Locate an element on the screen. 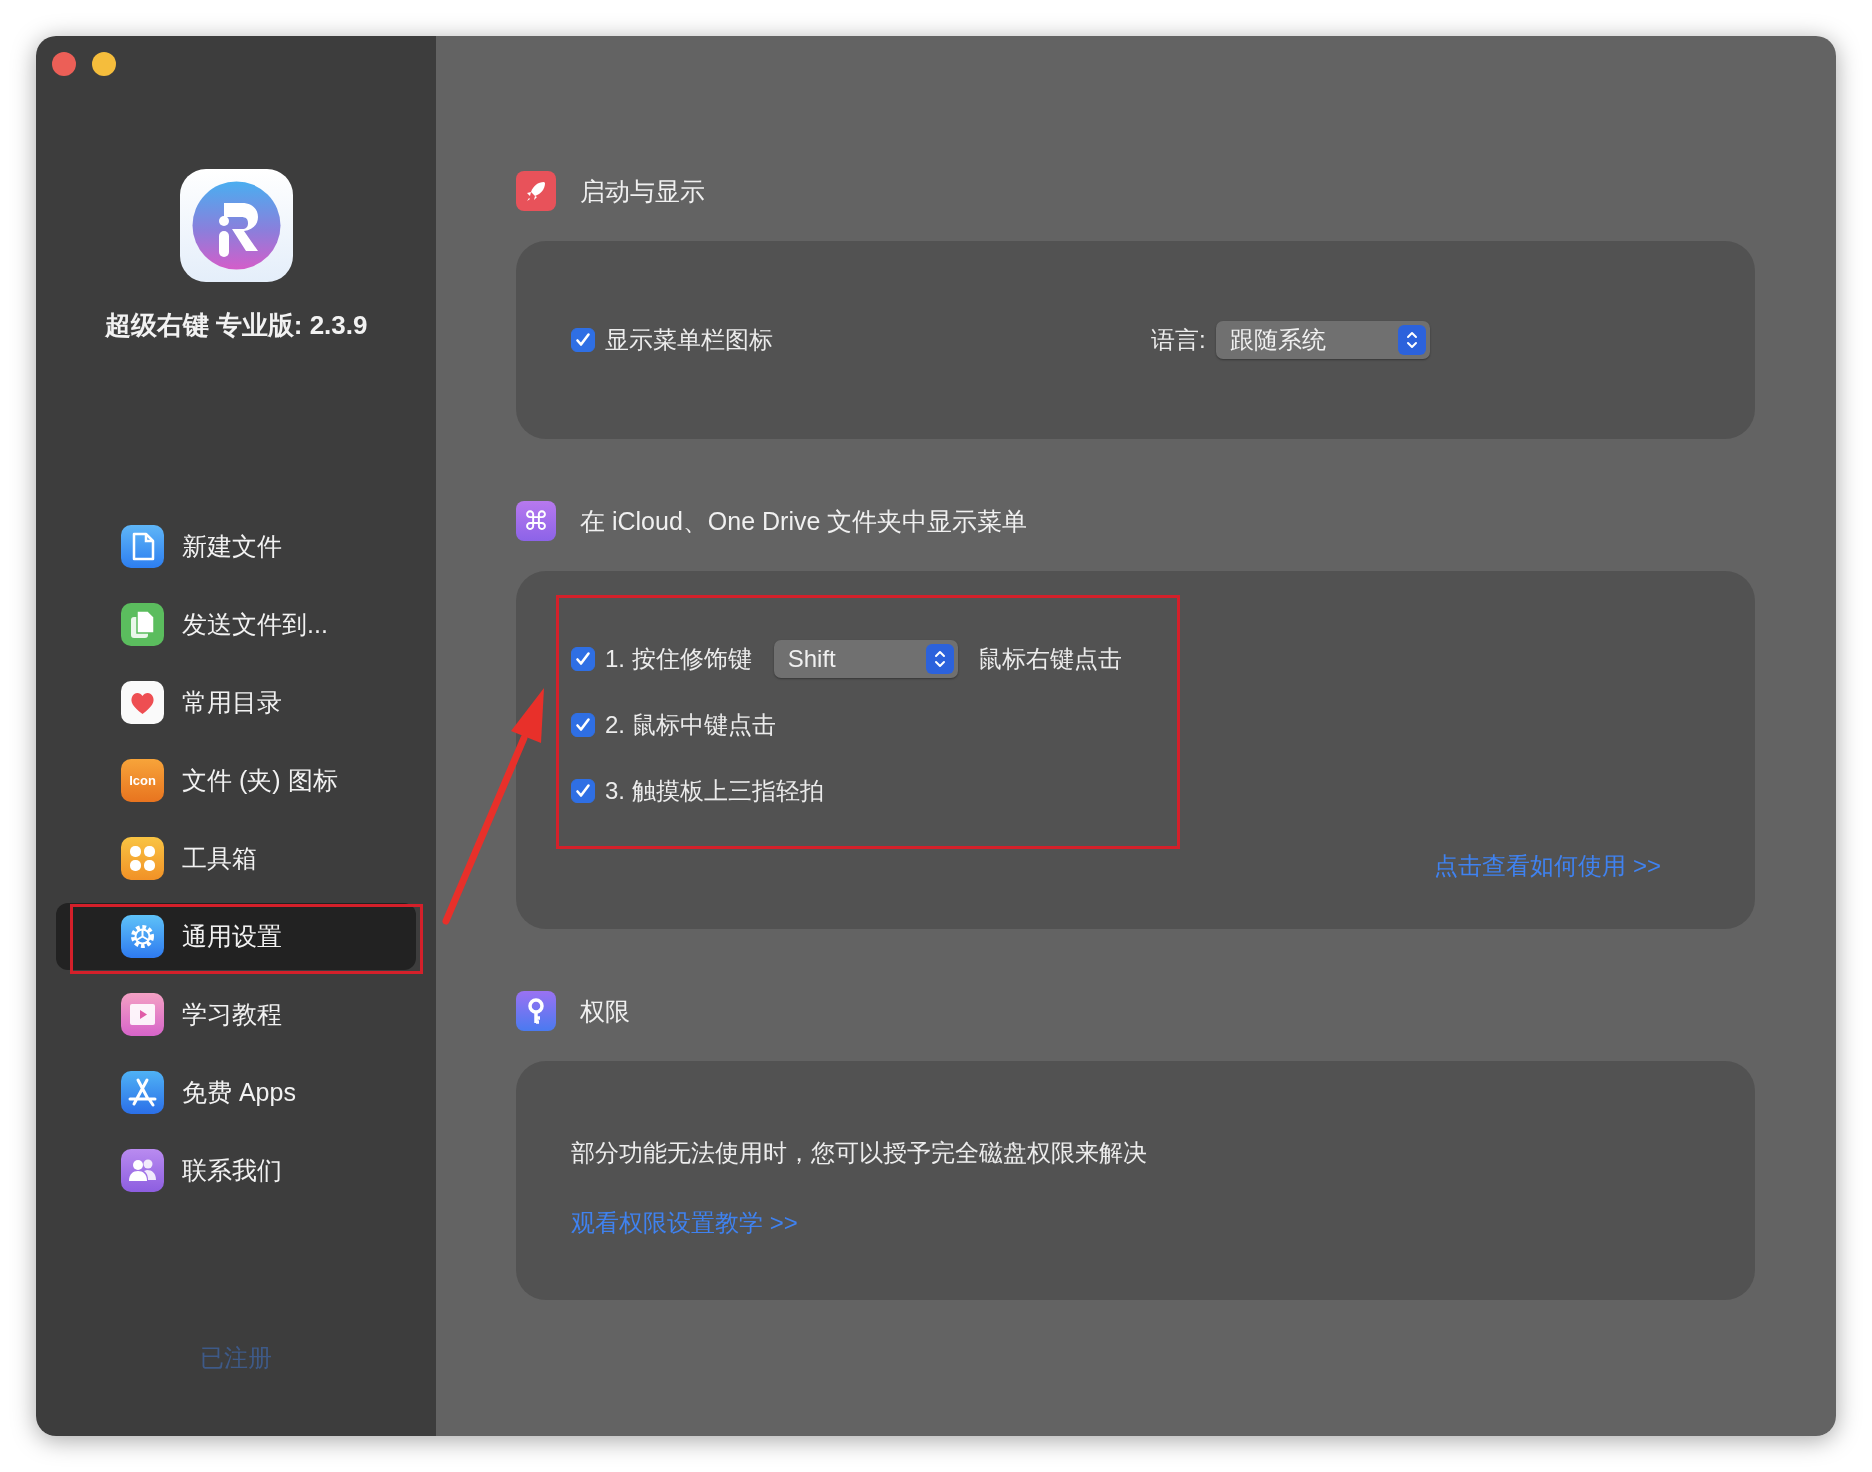  sidebar-item: 联系我们 is located at coordinates (236, 1170).